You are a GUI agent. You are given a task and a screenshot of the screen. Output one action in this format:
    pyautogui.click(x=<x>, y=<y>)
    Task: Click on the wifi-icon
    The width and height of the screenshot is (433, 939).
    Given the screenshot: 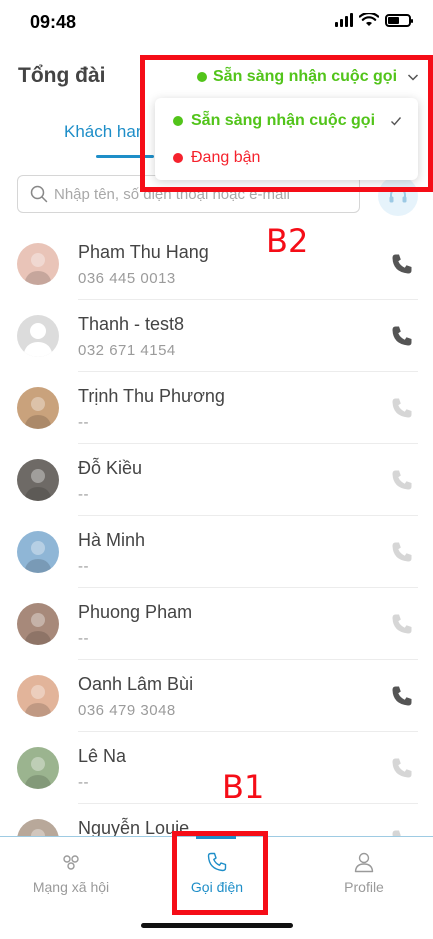 What is the action you would take?
    pyautogui.click(x=369, y=19)
    